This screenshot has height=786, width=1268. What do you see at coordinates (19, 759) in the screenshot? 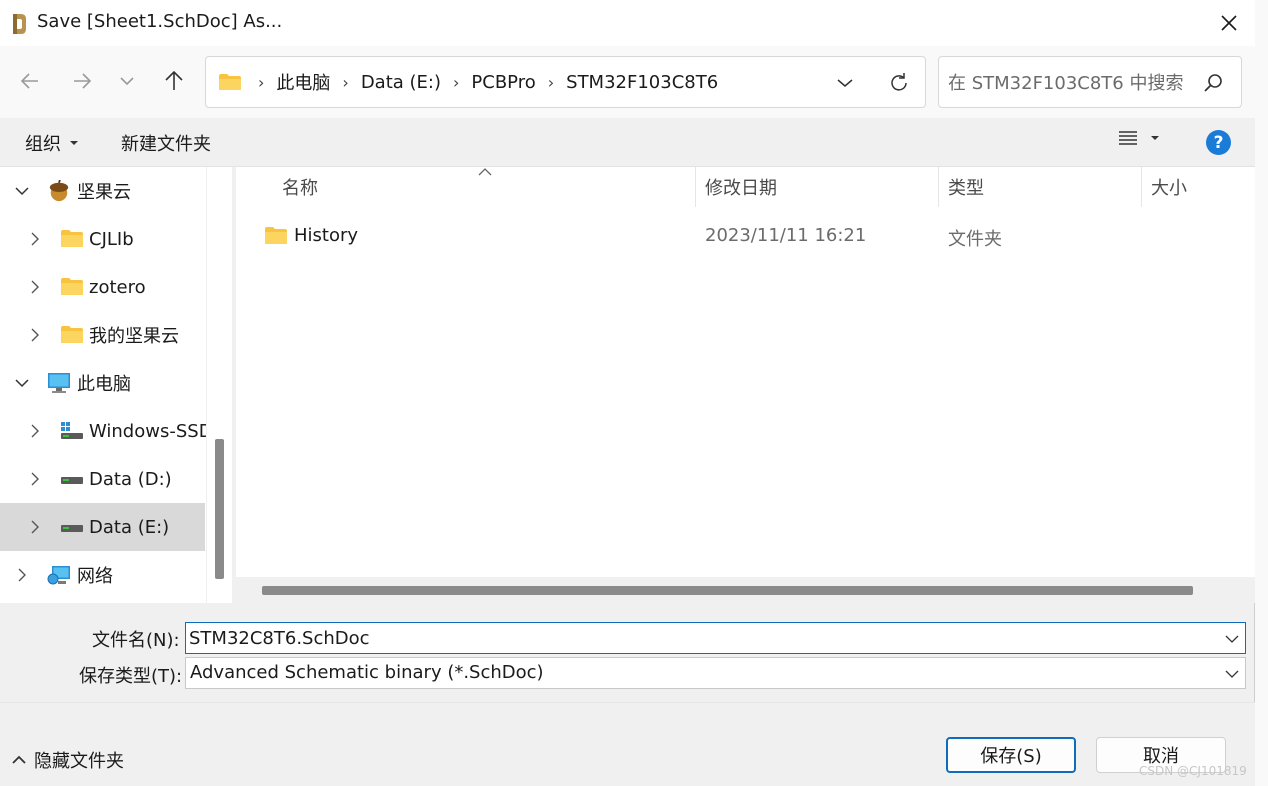
I see `chevron-up-icon` at bounding box center [19, 759].